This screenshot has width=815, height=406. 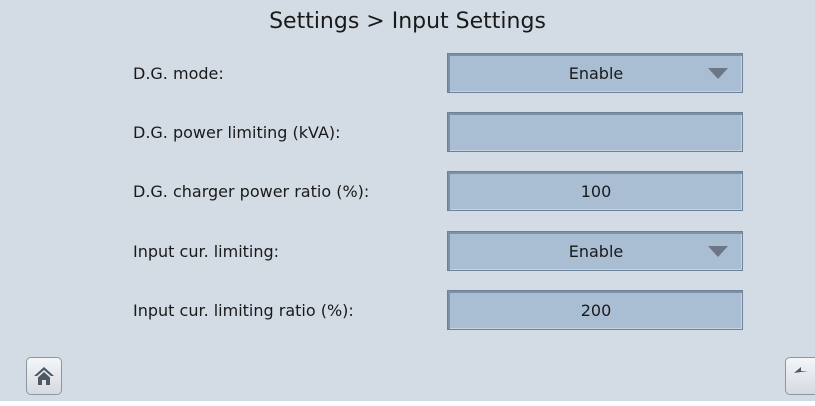 What do you see at coordinates (243, 310) in the screenshot?
I see `input-cur-limiting-ratio-label: Input cur. limiting ratio (%):` at bounding box center [243, 310].